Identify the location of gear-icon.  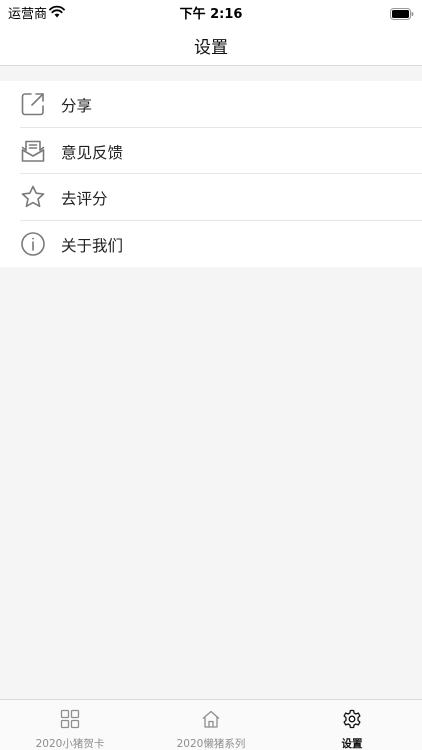
(352, 719).